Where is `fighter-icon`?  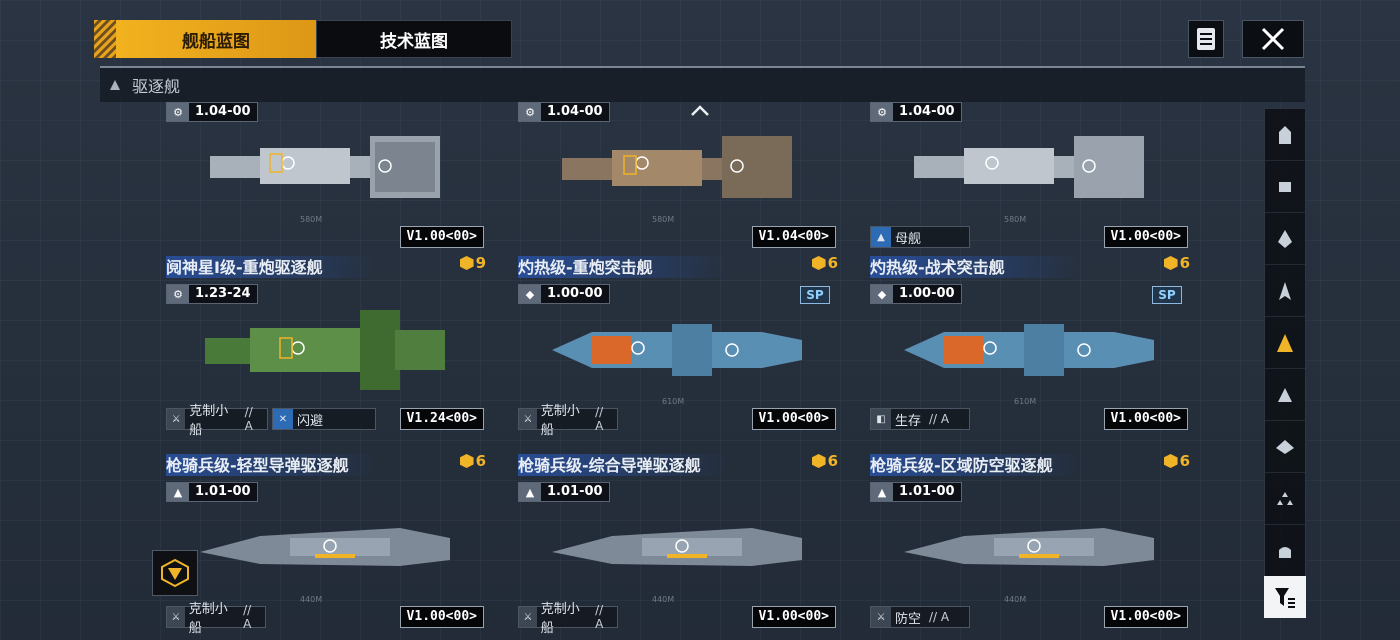
fighter-icon is located at coordinates (1285, 446).